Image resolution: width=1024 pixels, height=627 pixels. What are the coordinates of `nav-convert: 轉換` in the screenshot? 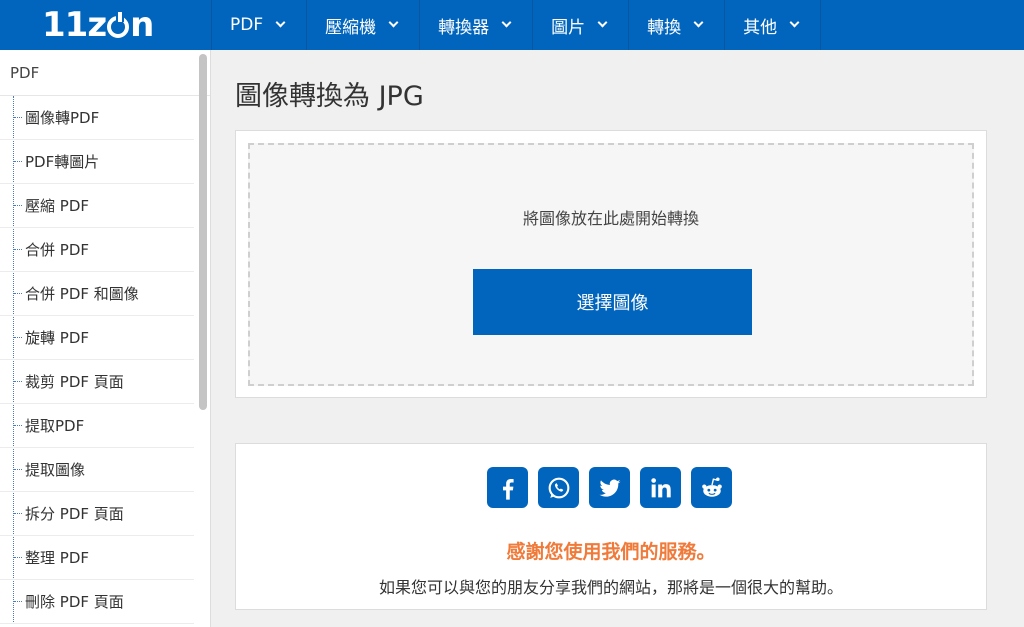 It's located at (677, 25).